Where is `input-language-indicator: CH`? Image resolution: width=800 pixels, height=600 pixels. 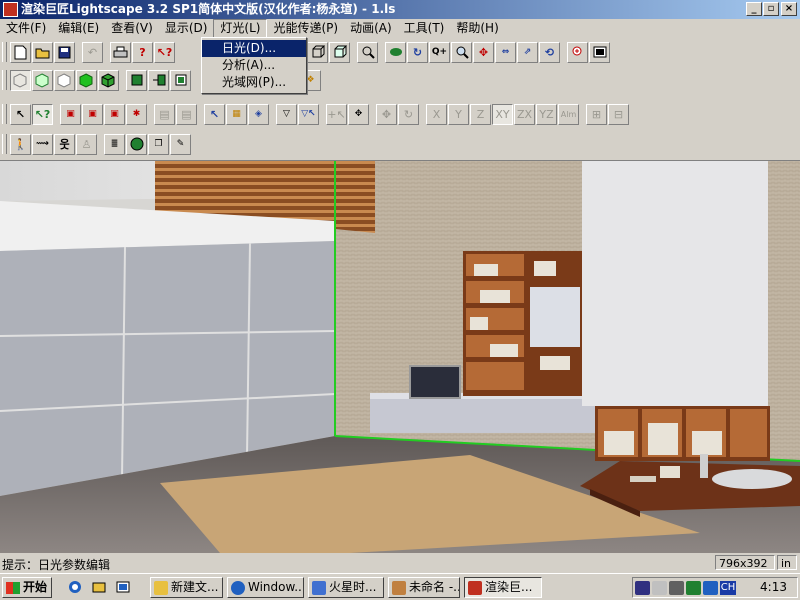
input-language-indicator: CH is located at coordinates (728, 587).